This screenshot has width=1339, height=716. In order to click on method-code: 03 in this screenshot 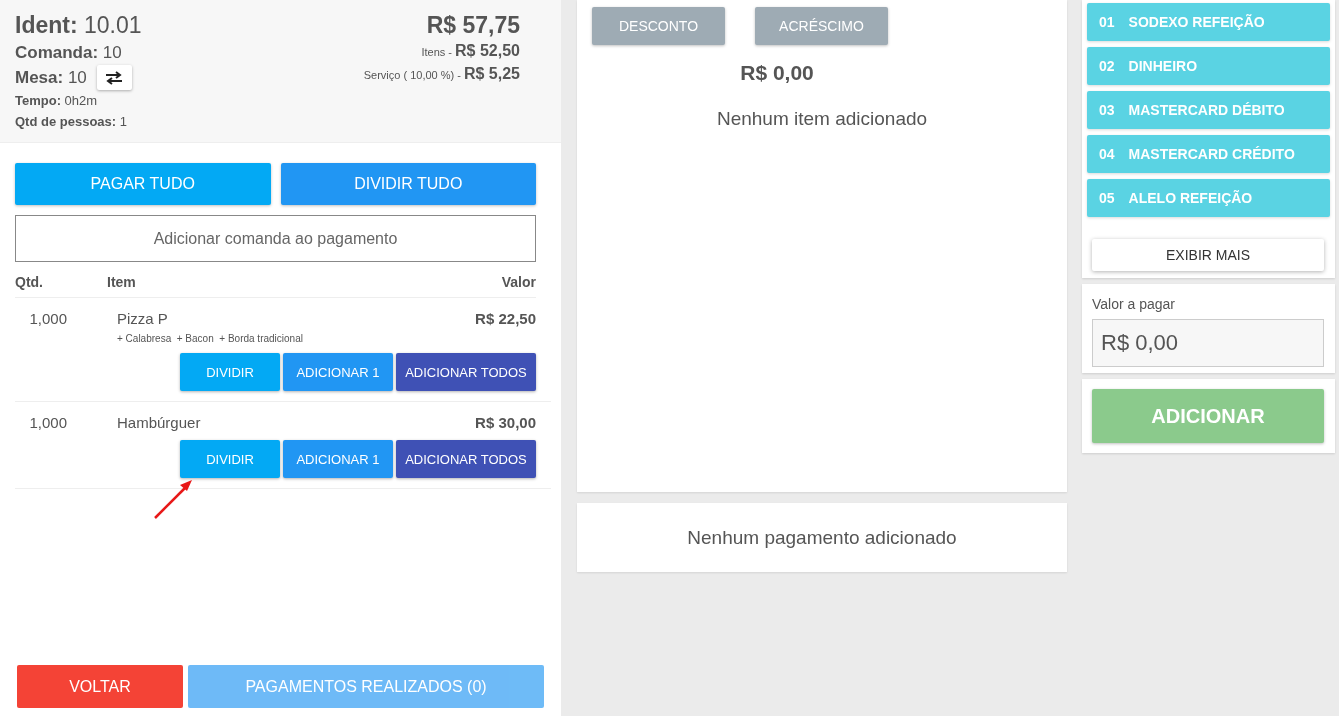, I will do `click(1107, 110)`.